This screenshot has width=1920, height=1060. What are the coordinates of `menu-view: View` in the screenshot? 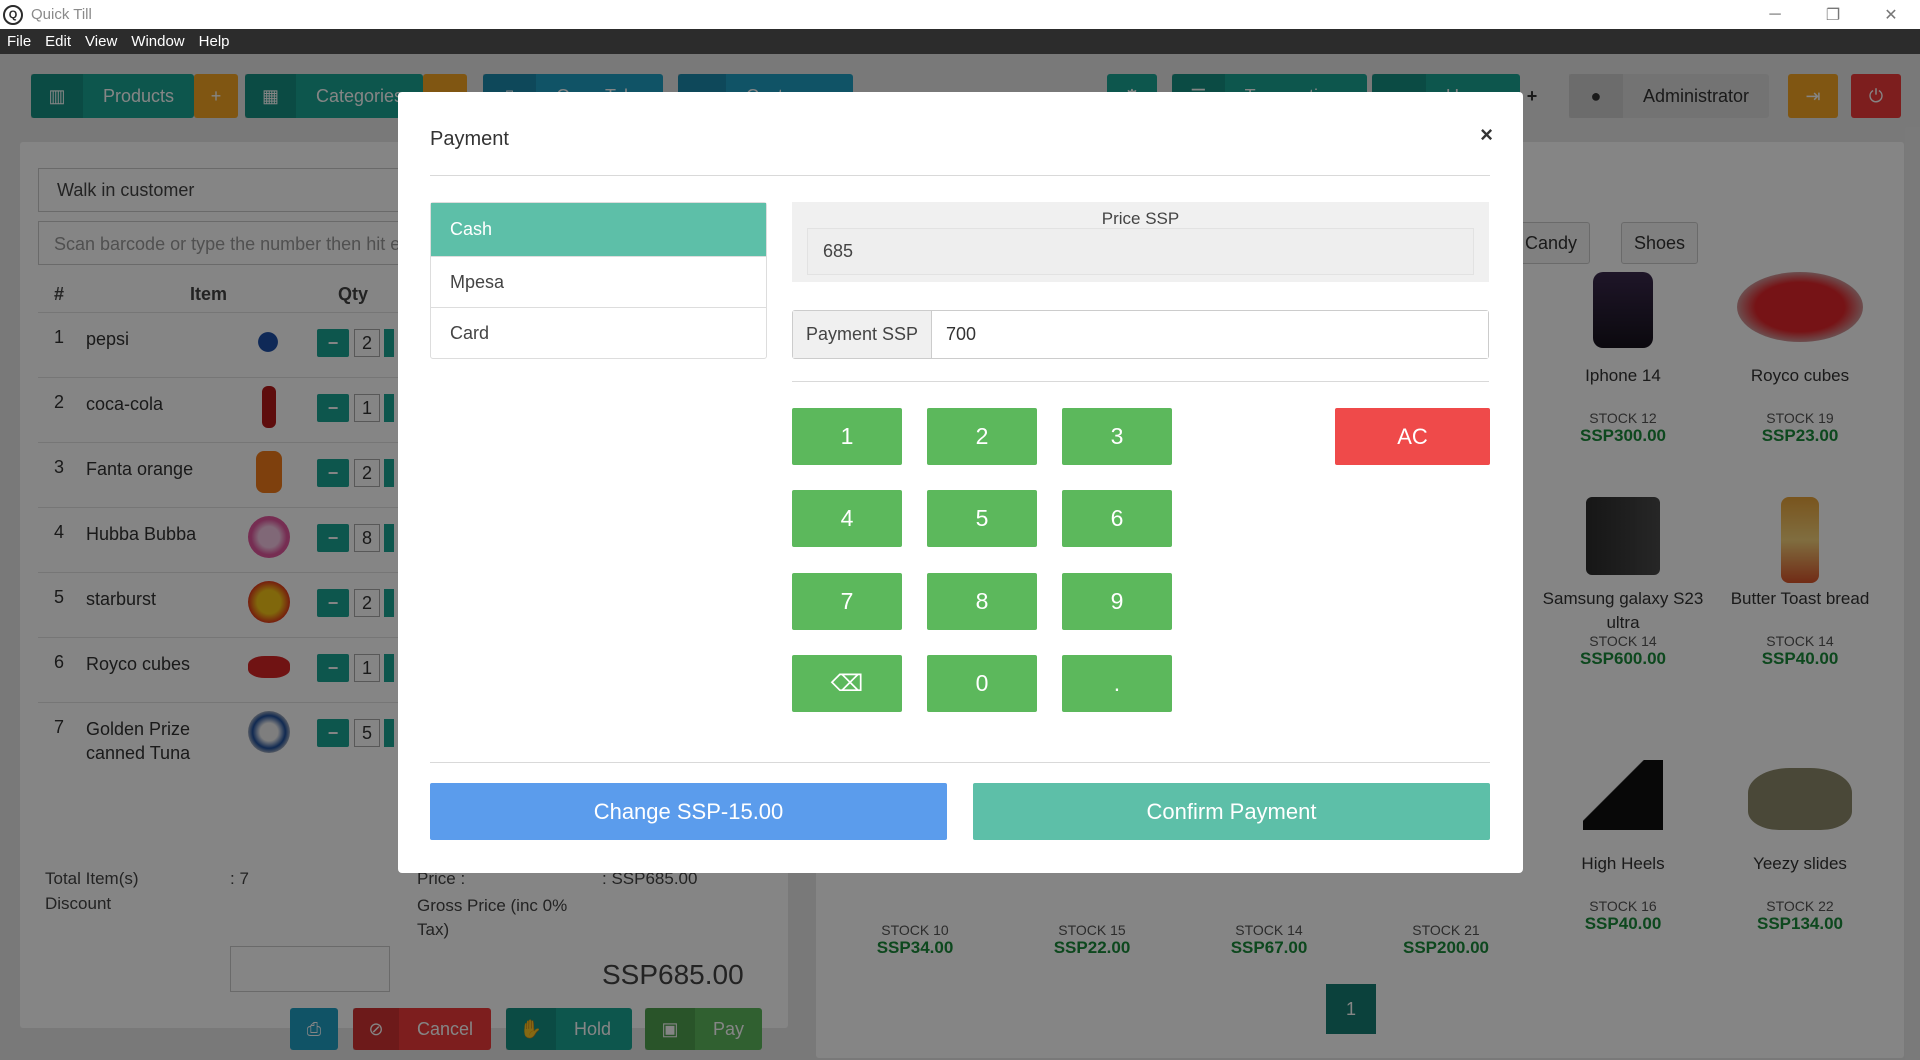 It's located at (101, 41).